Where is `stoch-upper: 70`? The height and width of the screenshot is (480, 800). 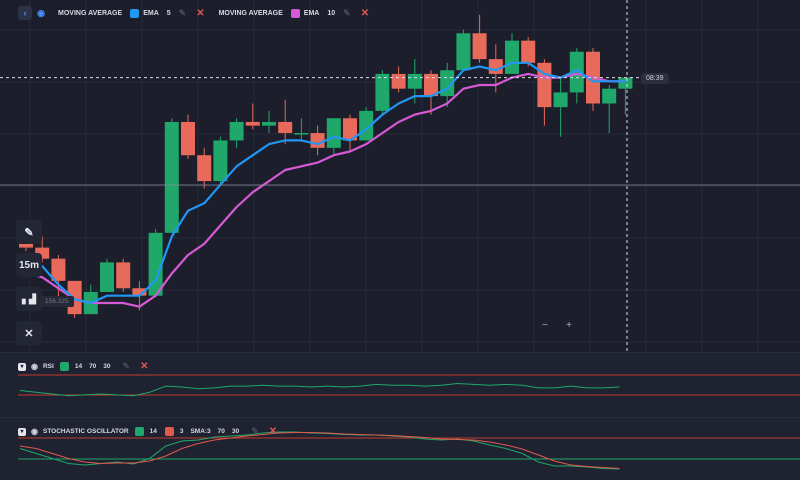 stoch-upper: 70 is located at coordinates (221, 431).